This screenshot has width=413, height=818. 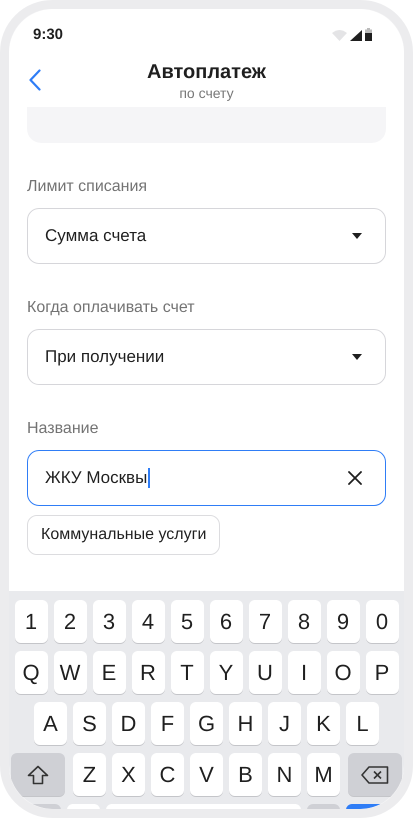 What do you see at coordinates (89, 723) in the screenshot?
I see `keyboard-key: S` at bounding box center [89, 723].